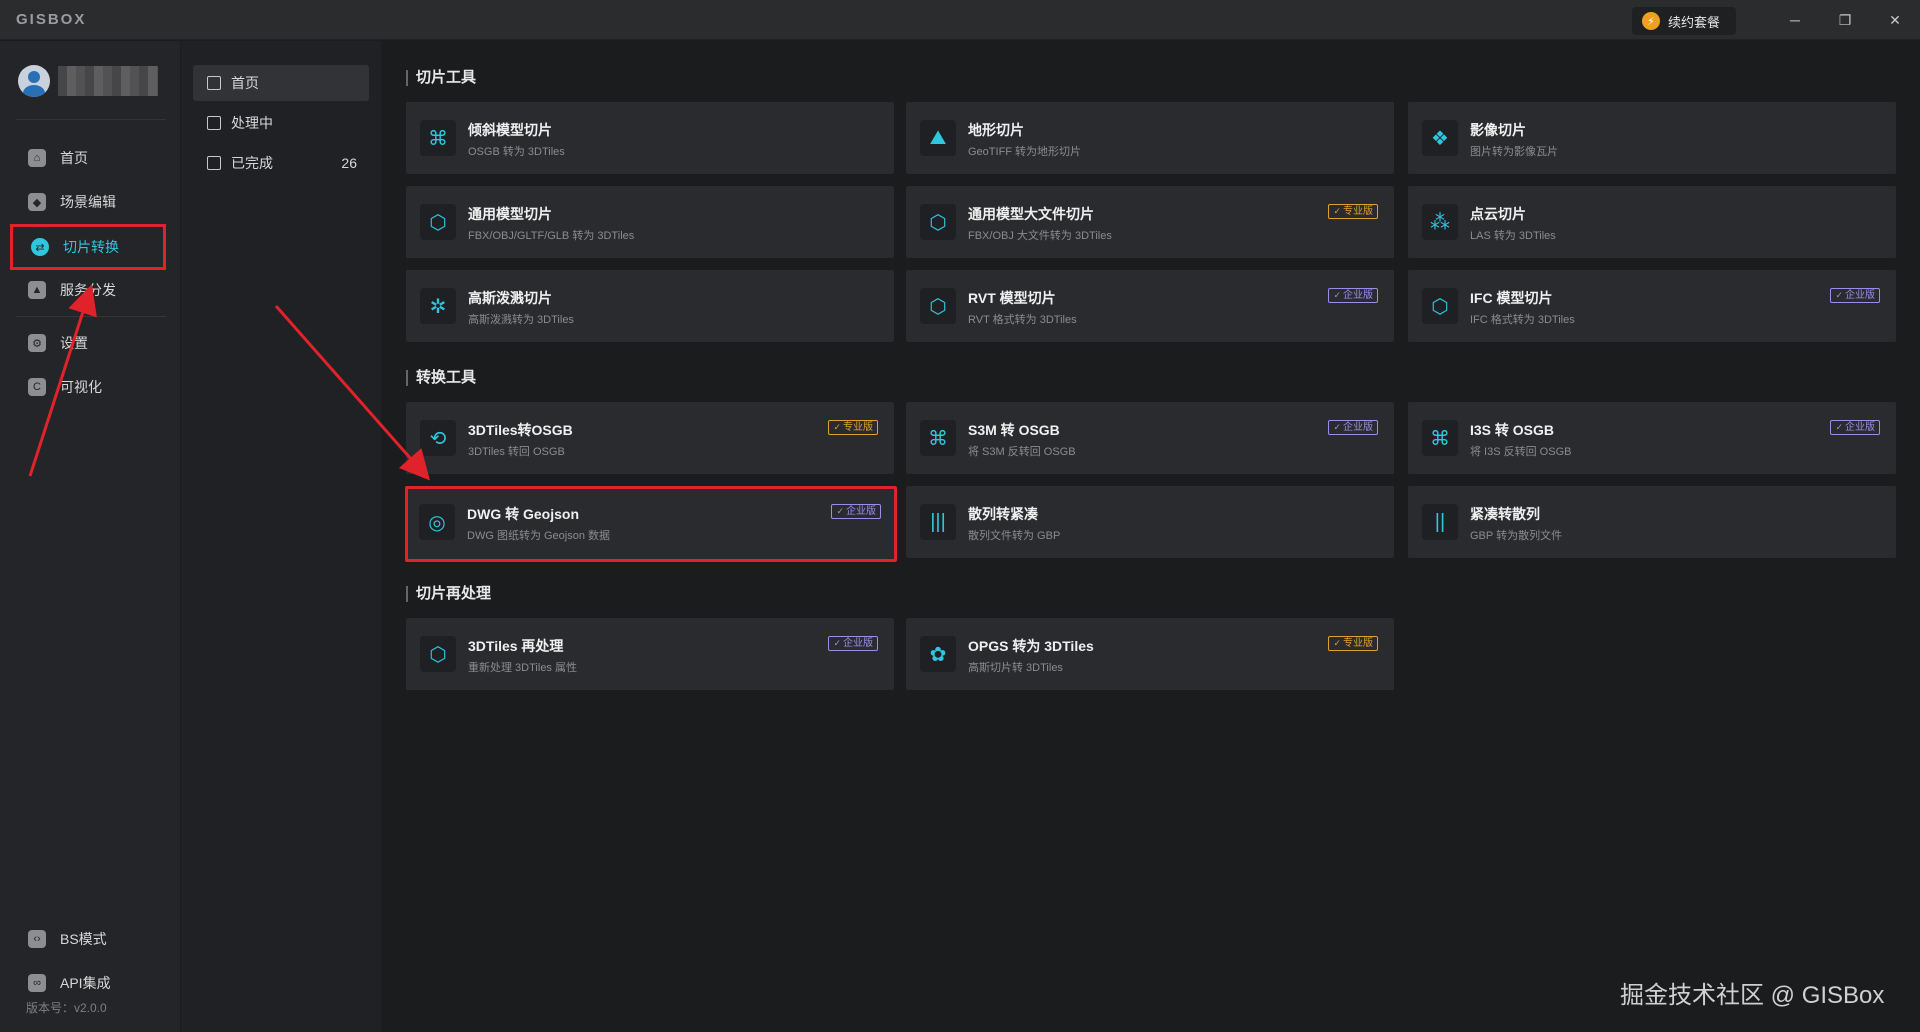 Image resolution: width=1920 pixels, height=1032 pixels. What do you see at coordinates (1652, 438) in the screenshot?
I see `tool-card-i3s-osgb: ⌘ I3S 转 OSGB 将 I3S 反转回 OSGB ✓ 企业版` at bounding box center [1652, 438].